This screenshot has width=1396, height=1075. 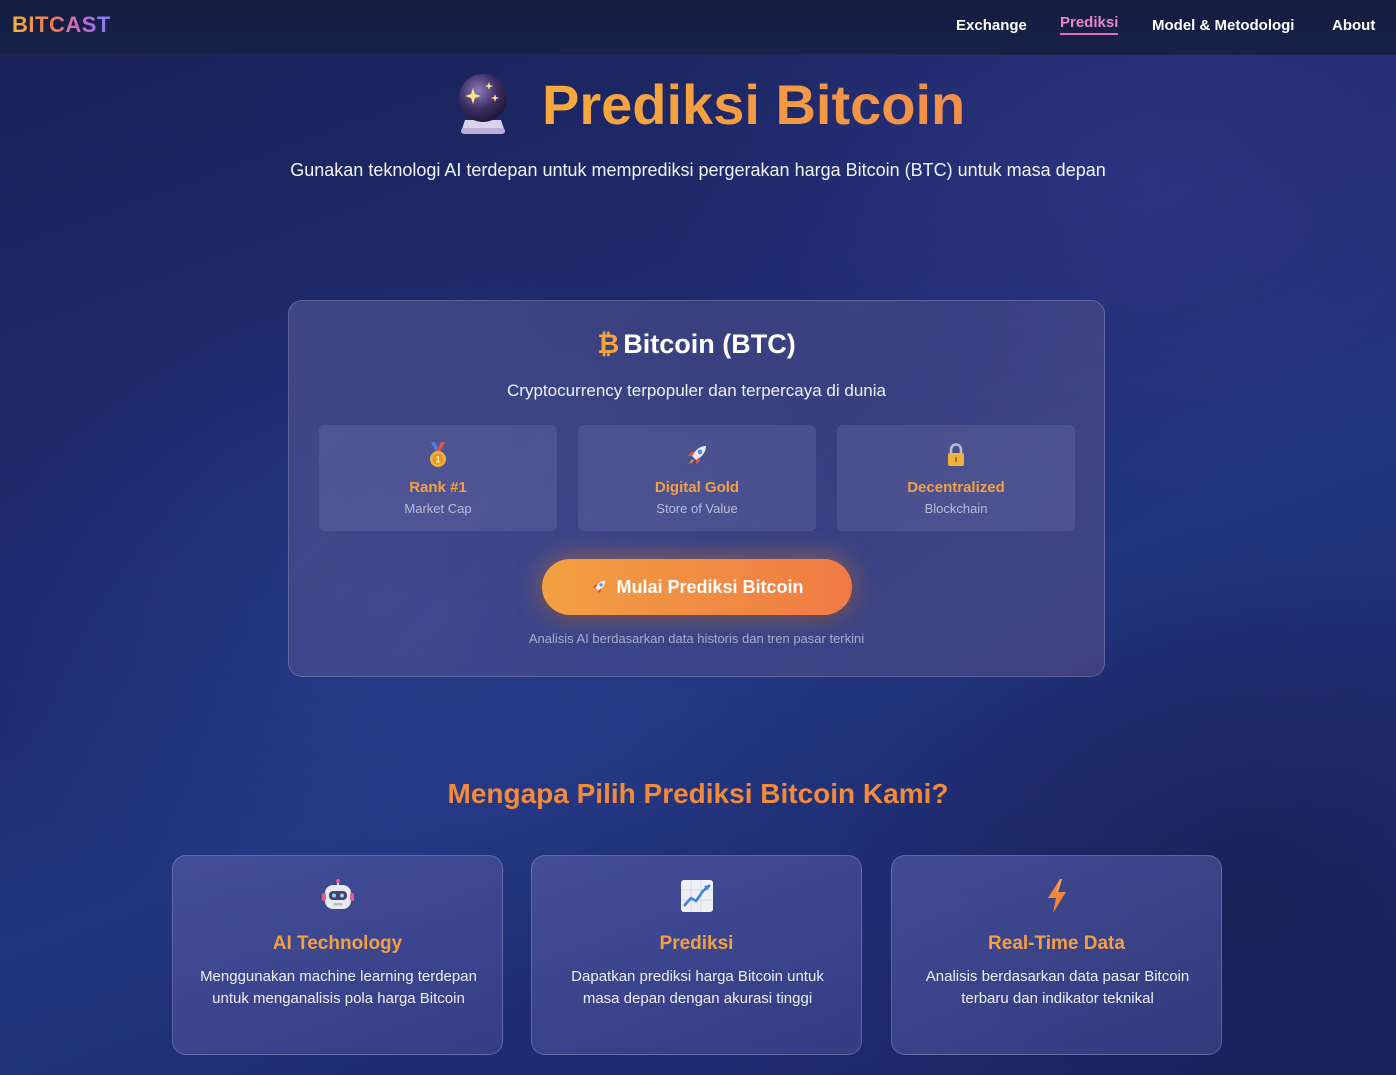 What do you see at coordinates (1353, 25) in the screenshot?
I see `nav-link-about: About` at bounding box center [1353, 25].